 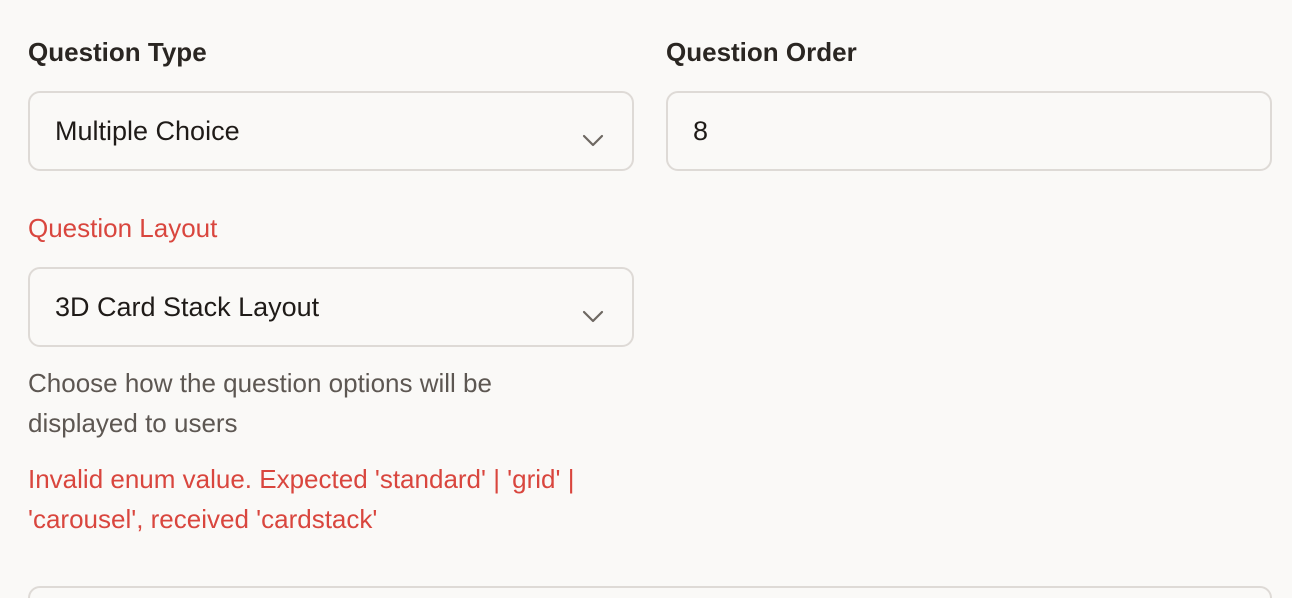 I want to click on next-field-partial, so click(x=650, y=592).